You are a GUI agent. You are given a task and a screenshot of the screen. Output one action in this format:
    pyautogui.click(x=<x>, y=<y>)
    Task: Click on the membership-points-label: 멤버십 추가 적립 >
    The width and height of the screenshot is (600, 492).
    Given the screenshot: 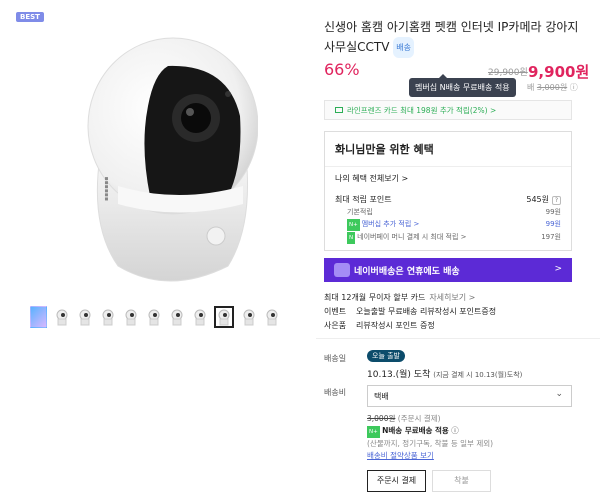 What is the action you would take?
    pyautogui.click(x=390, y=224)
    